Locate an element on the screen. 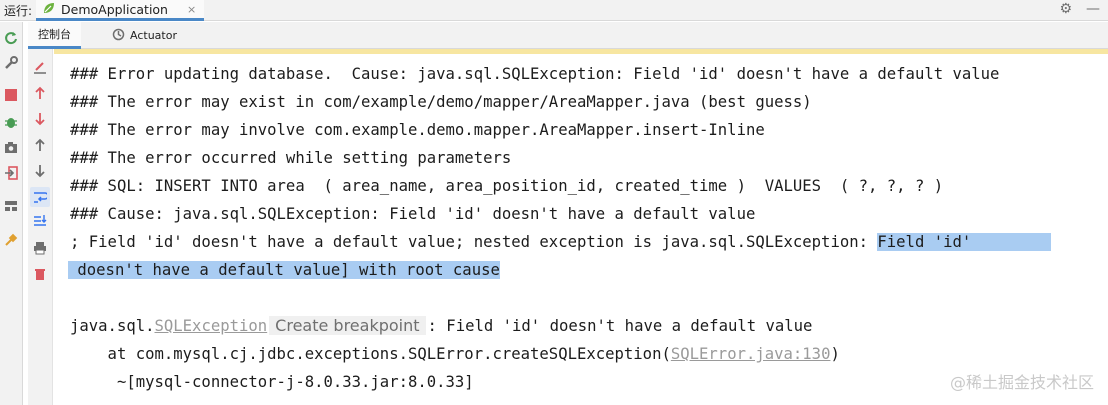 The height and width of the screenshot is (405, 1108). soft-wrap-icon is located at coordinates (40, 197).